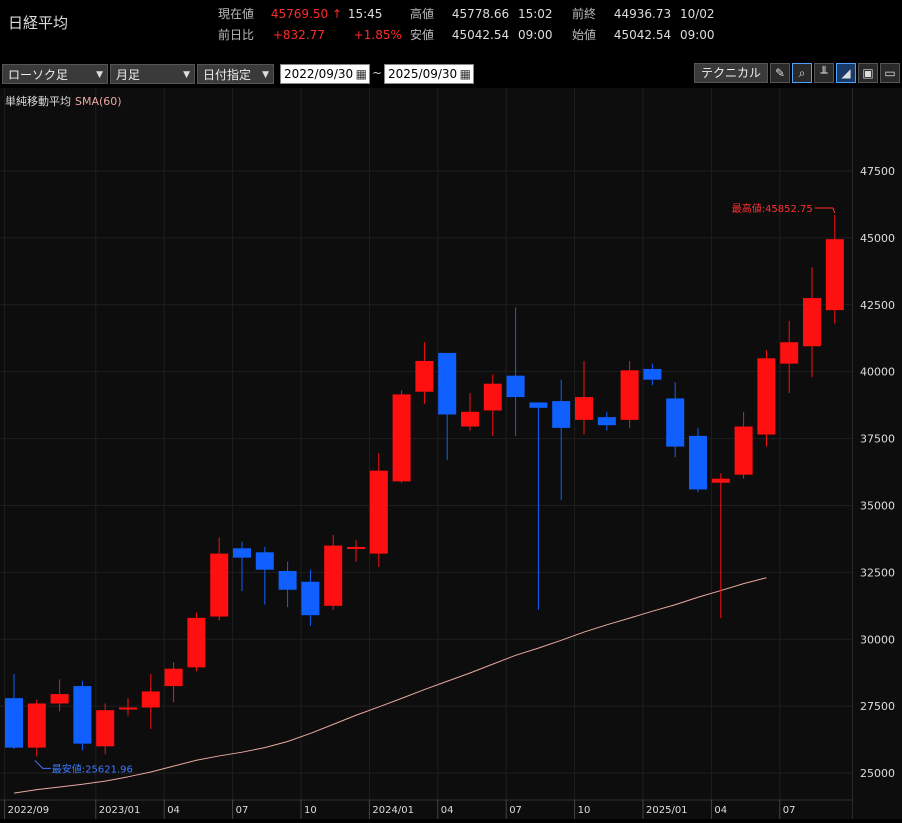  I want to click on open-label: 始値, so click(584, 35).